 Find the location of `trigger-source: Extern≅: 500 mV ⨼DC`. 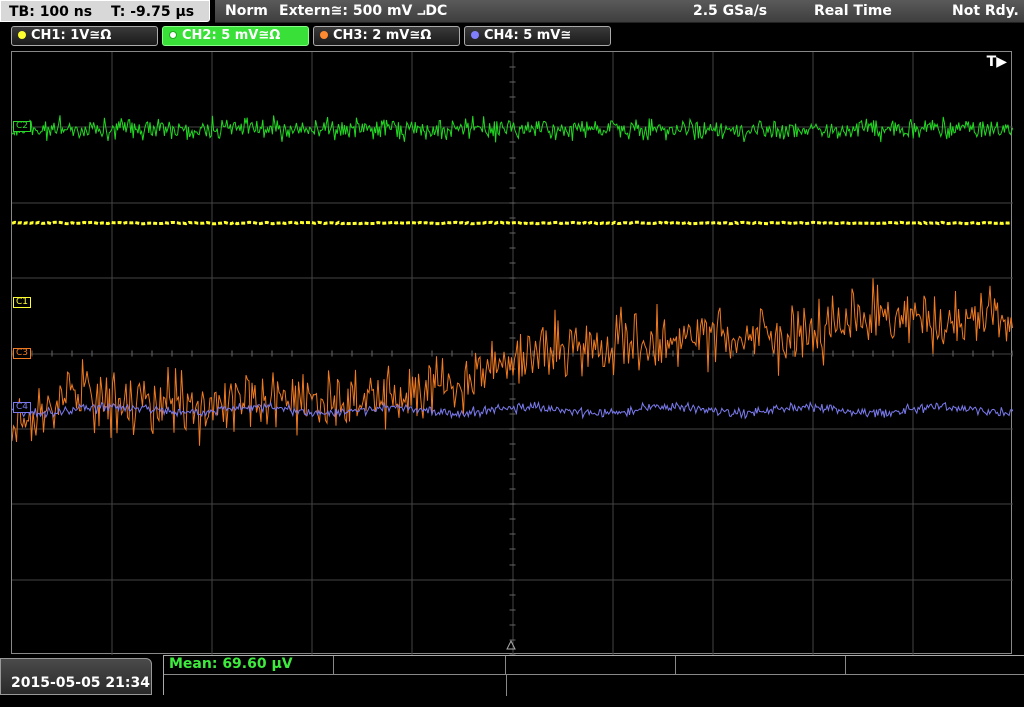

trigger-source: Extern≅: 500 mV ⨼DC is located at coordinates (363, 11).